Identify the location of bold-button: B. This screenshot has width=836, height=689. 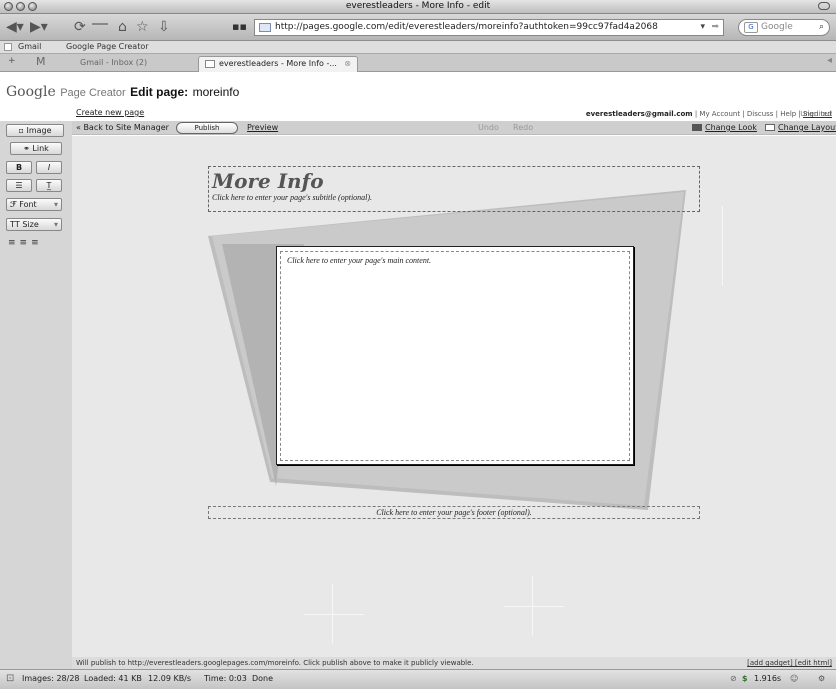
(19, 167).